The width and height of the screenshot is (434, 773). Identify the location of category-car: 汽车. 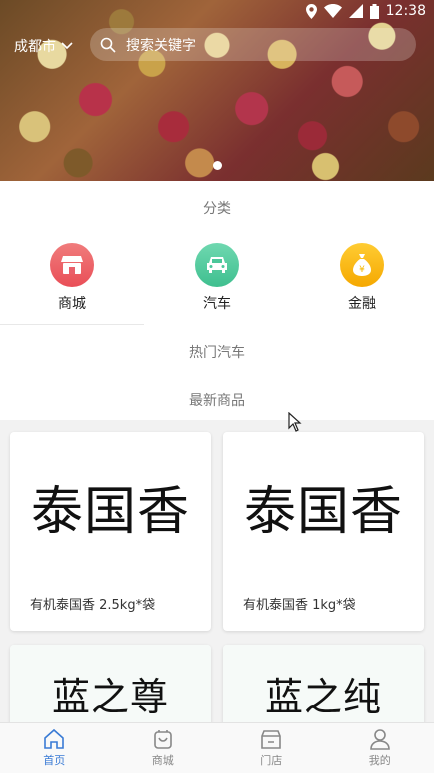
(217, 278).